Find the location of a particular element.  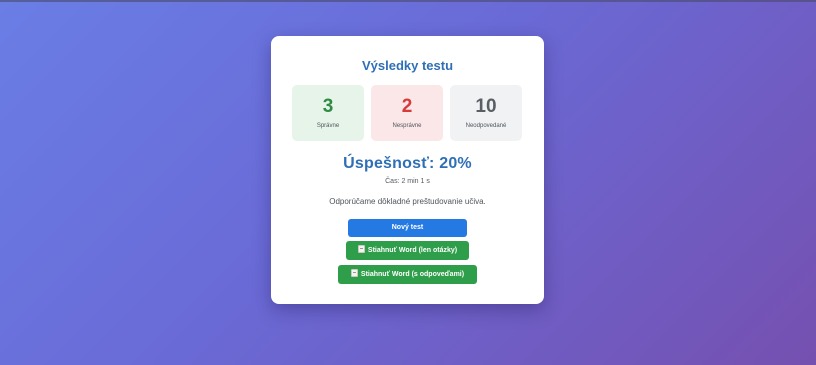

elapsed-time: Čas: 2 min 1 s is located at coordinates (407, 181).